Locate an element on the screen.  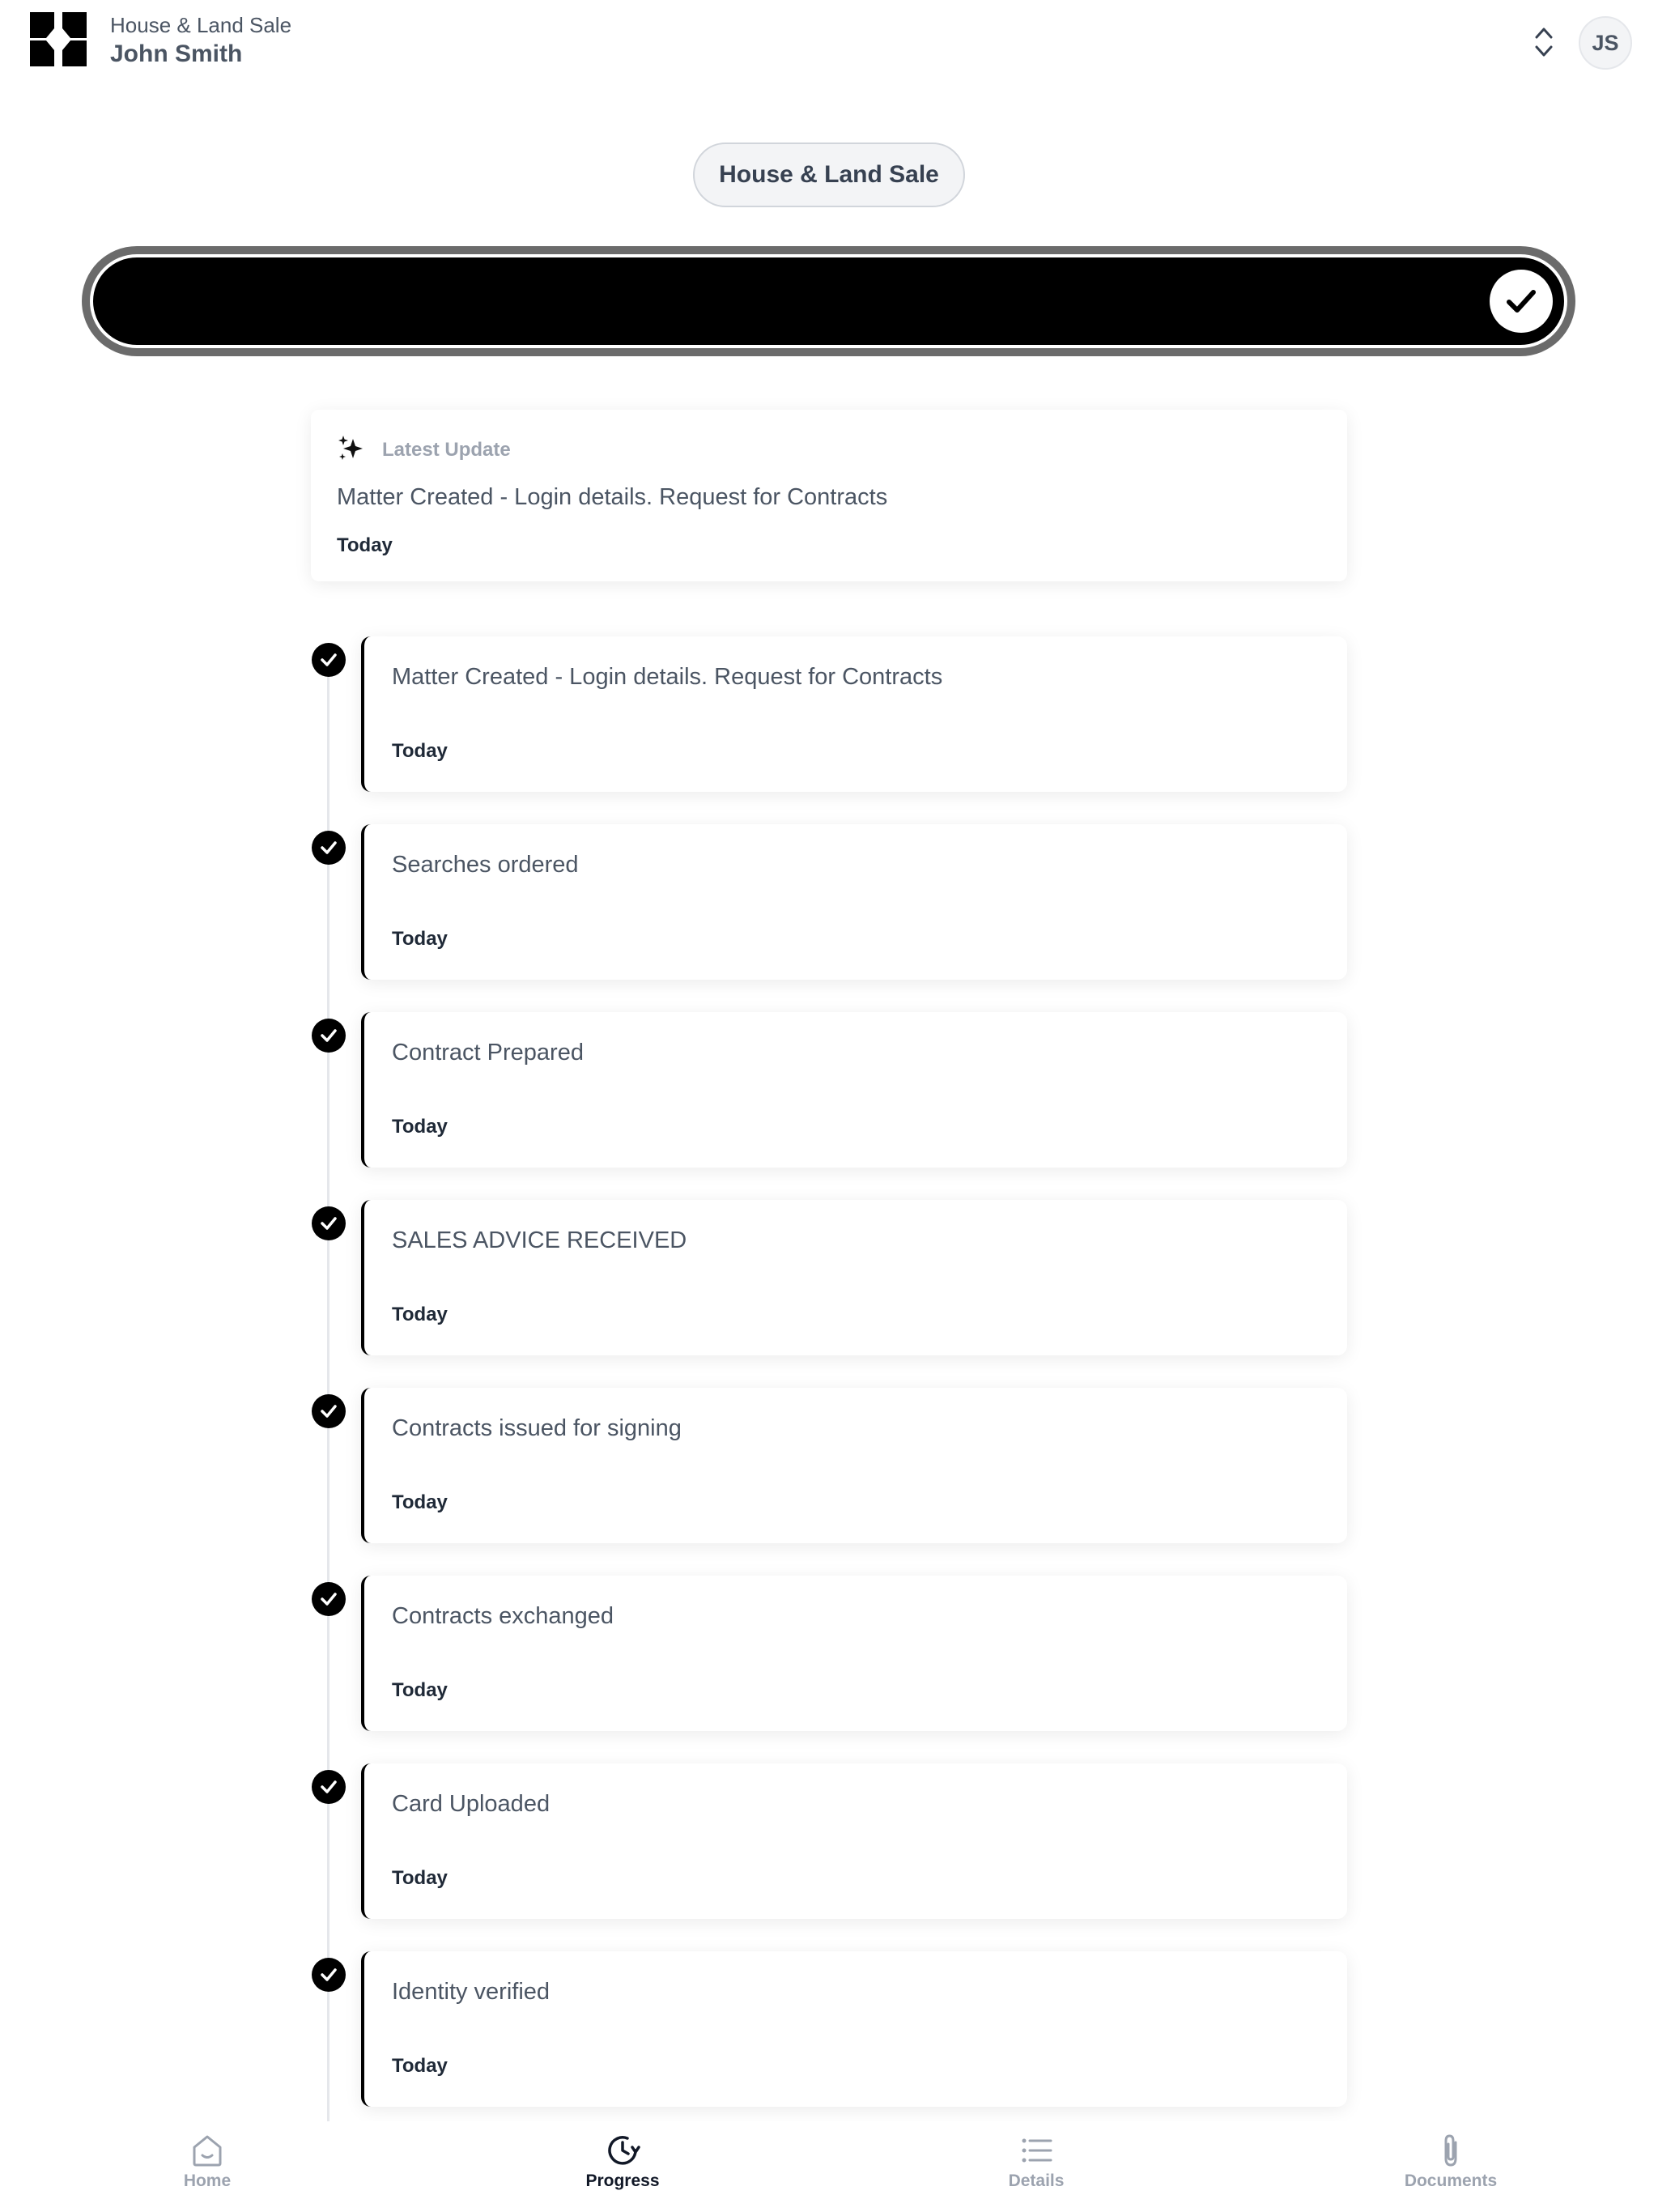
paperclip-icon is located at coordinates (1450, 2150).